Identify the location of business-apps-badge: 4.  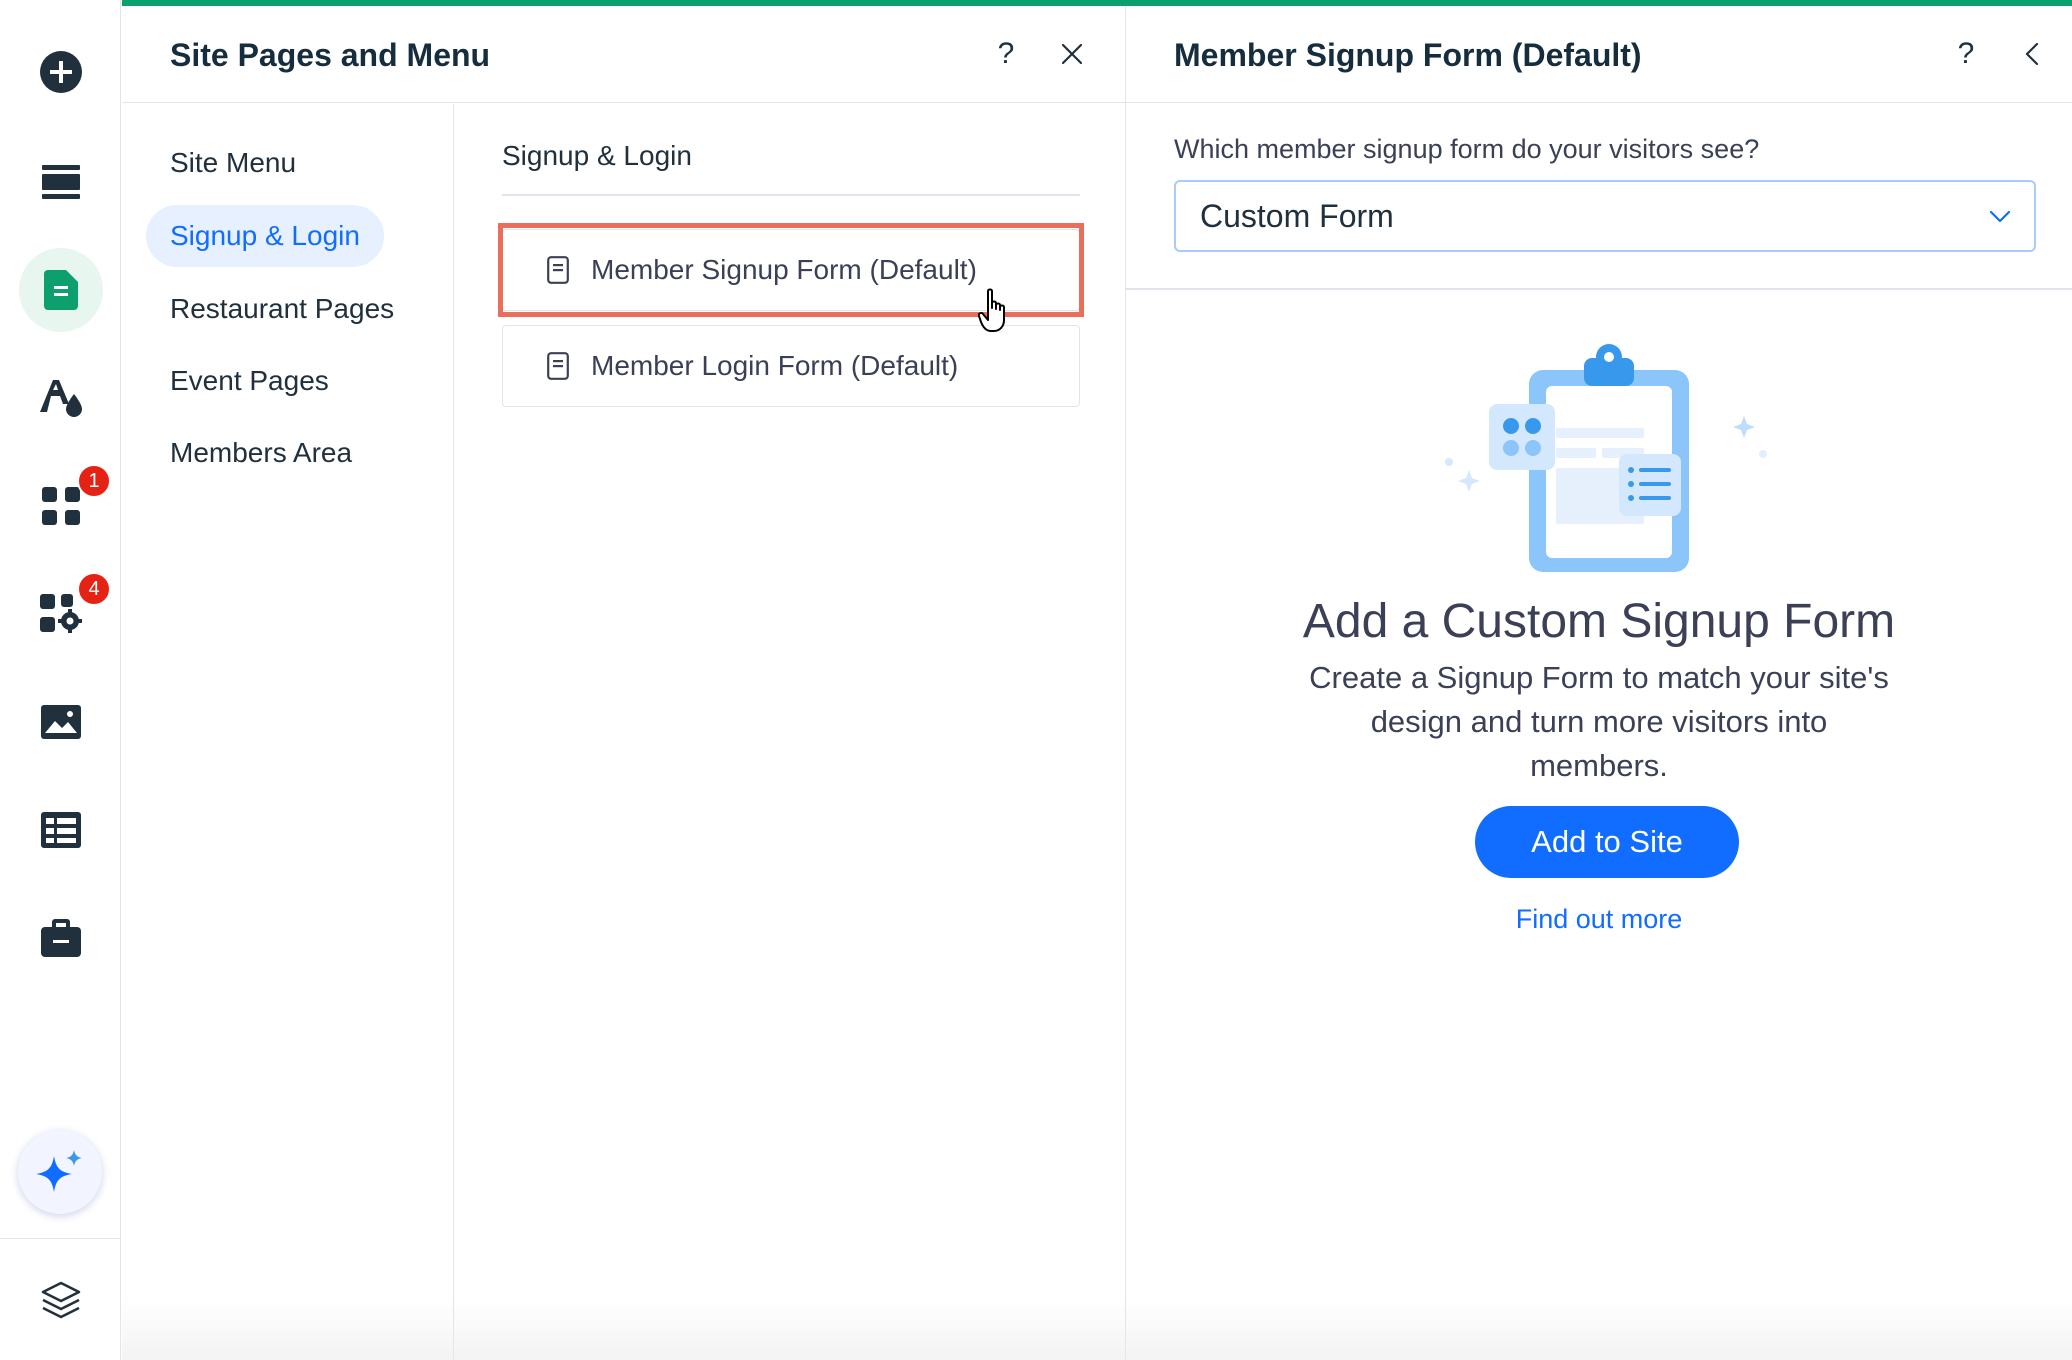
(94, 589).